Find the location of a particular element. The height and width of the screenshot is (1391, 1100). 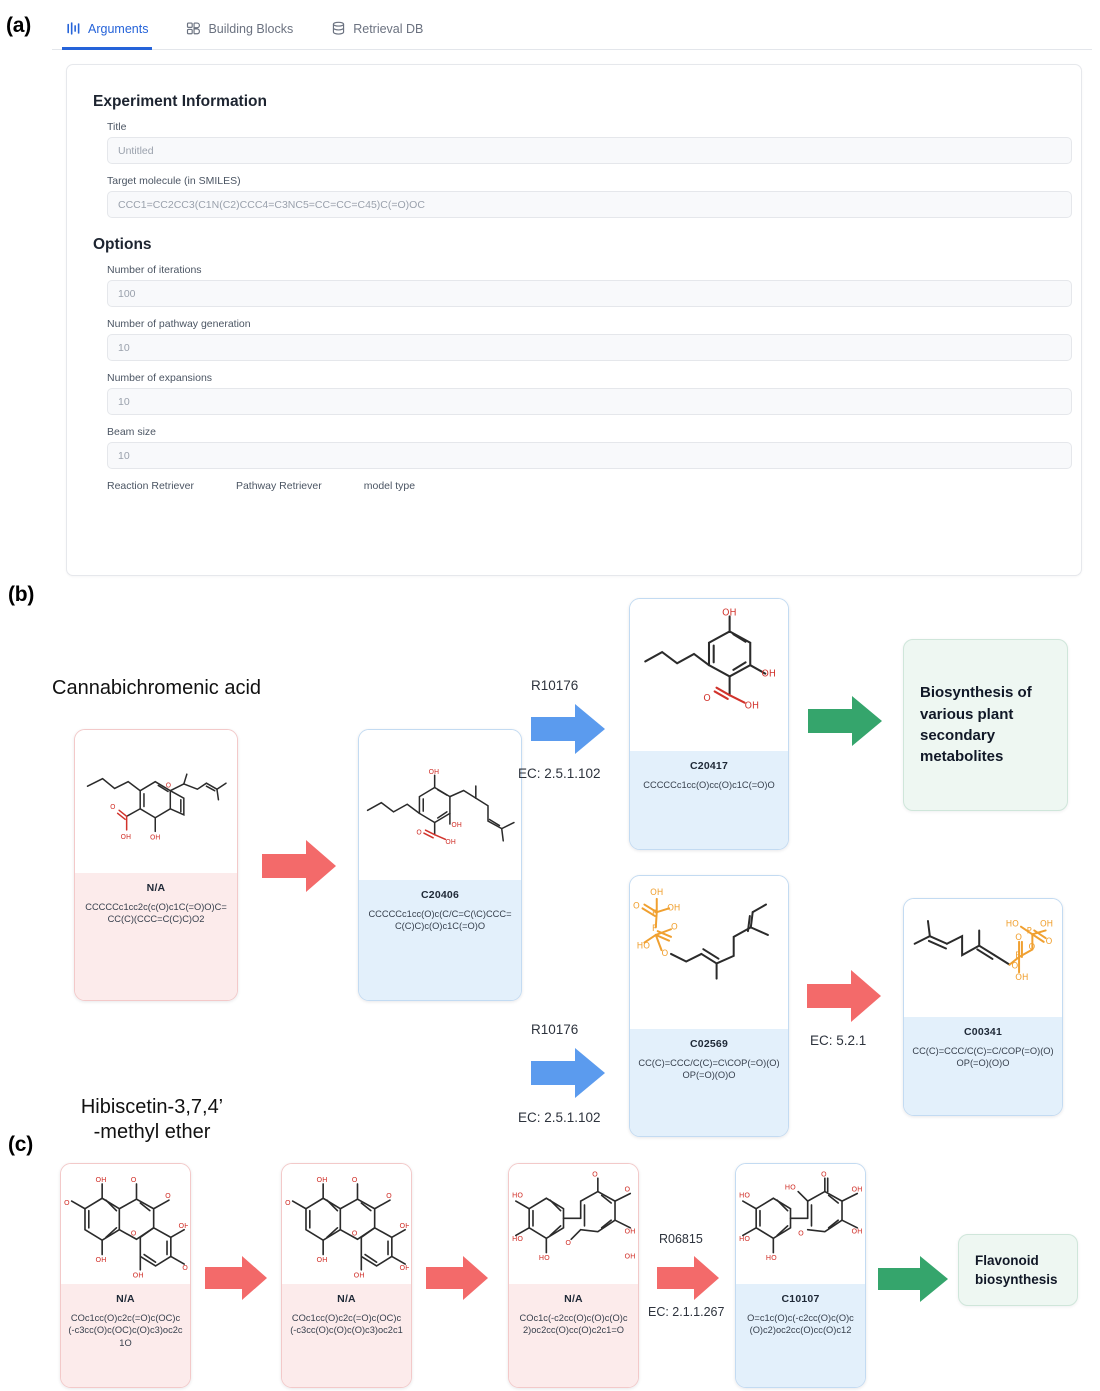

number-of-pathway-generation-input: 10 is located at coordinates (589, 347).